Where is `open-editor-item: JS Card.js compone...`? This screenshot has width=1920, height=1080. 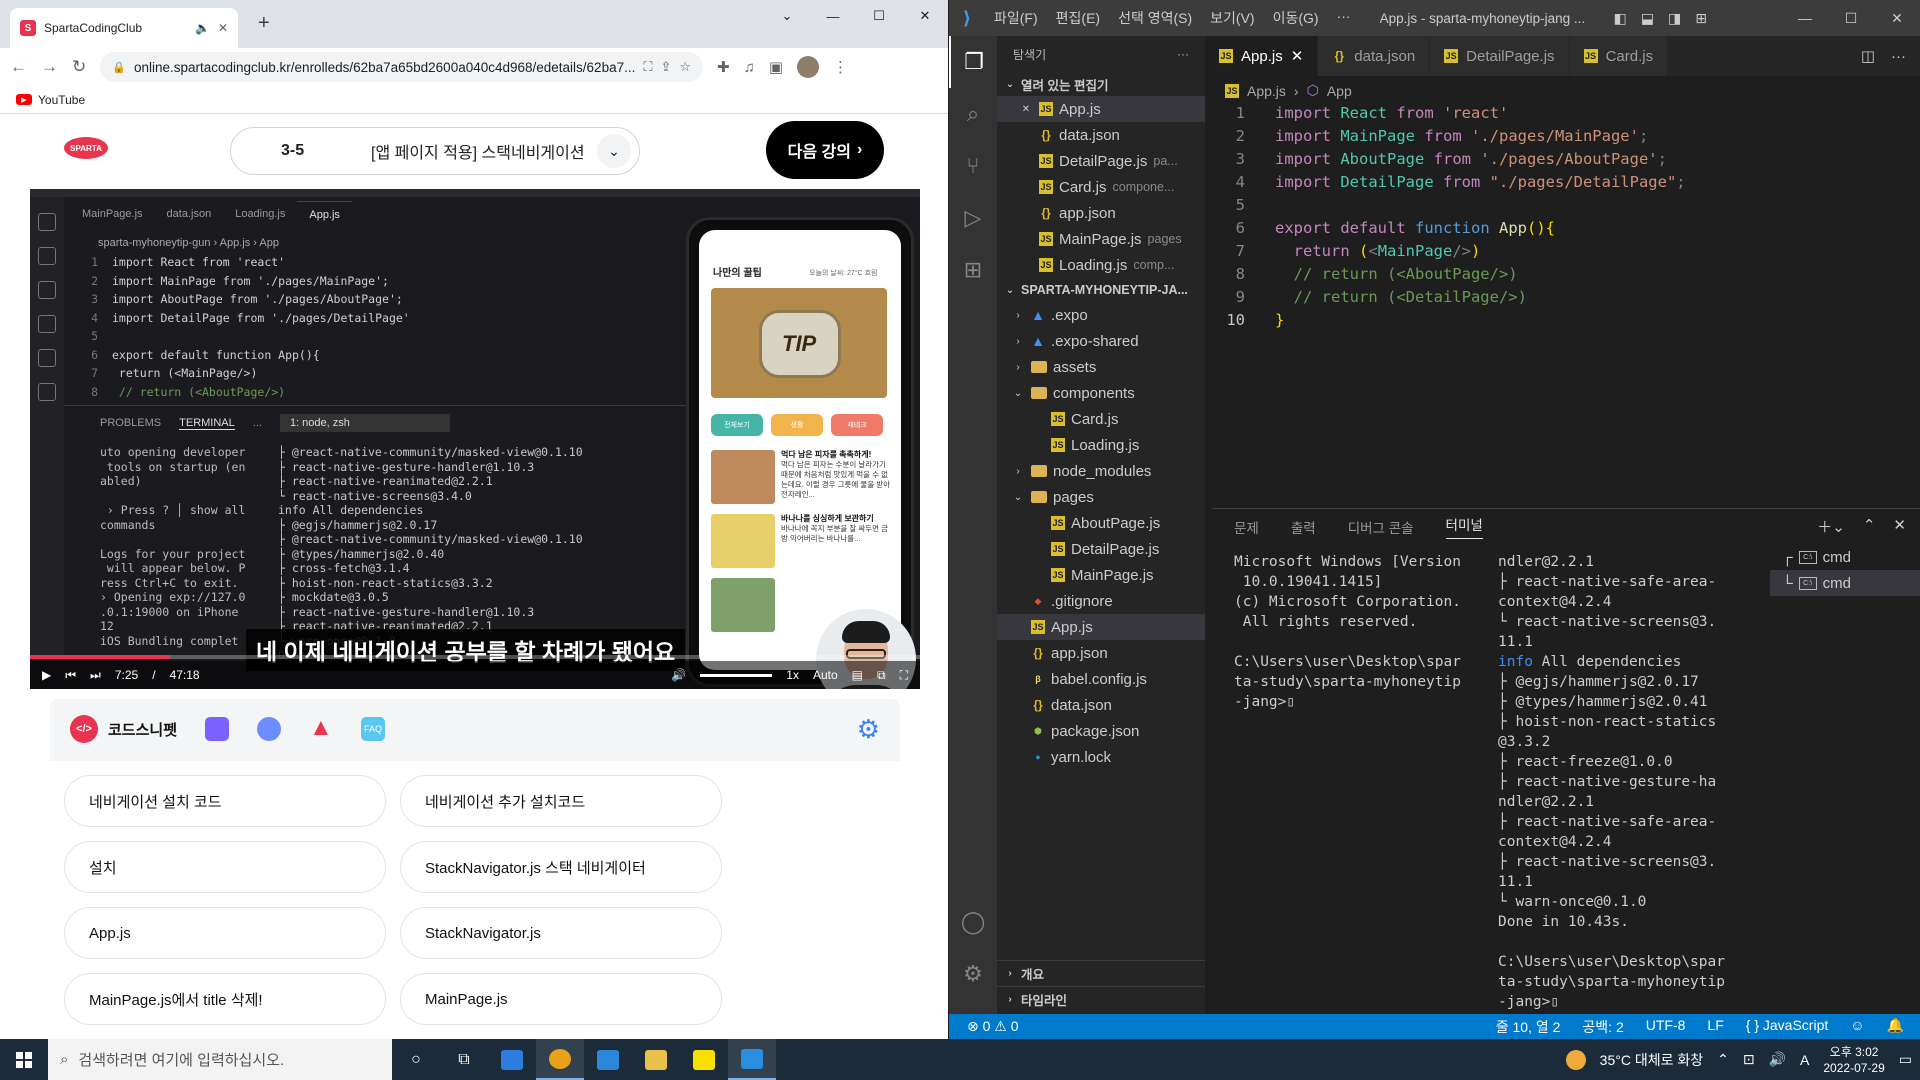 open-editor-item: JS Card.js compone... is located at coordinates (1101, 187).